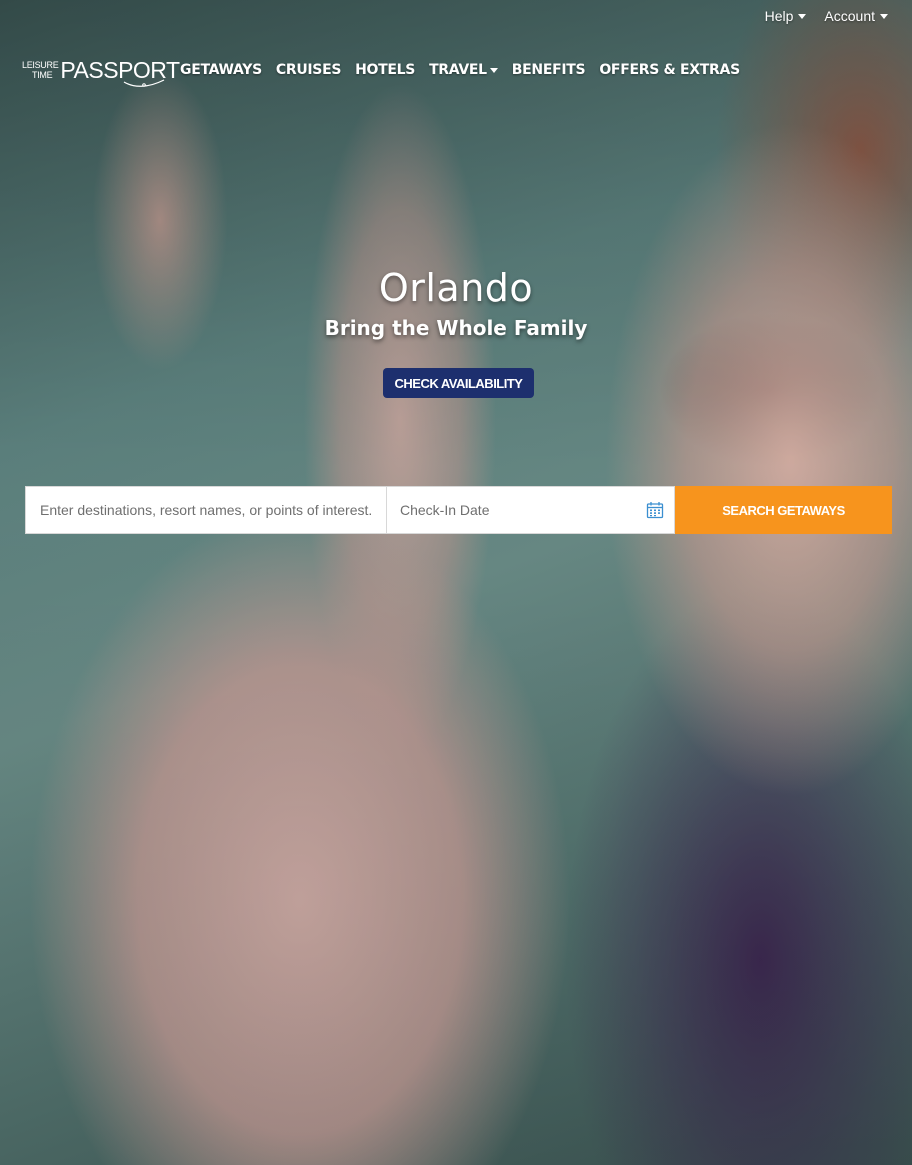 The height and width of the screenshot is (1165, 912). Describe the element at coordinates (655, 510) in the screenshot. I see `calendar-icon` at that location.